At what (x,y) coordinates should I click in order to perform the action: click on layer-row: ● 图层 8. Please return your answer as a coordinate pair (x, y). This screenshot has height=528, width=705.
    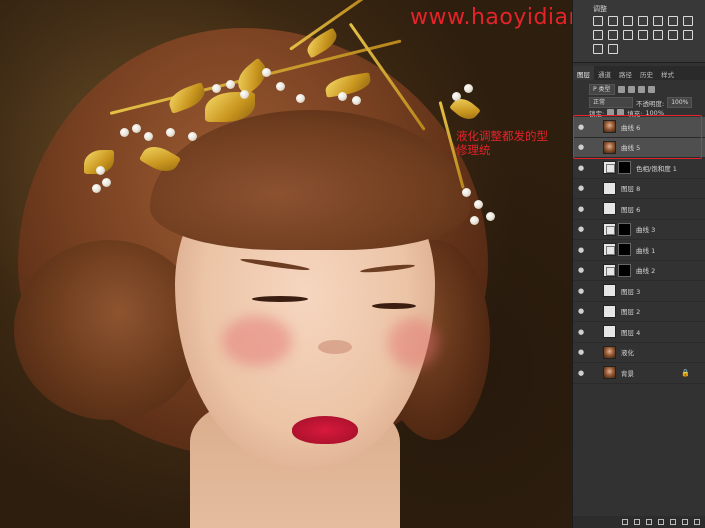
    Looking at the image, I should click on (639, 189).